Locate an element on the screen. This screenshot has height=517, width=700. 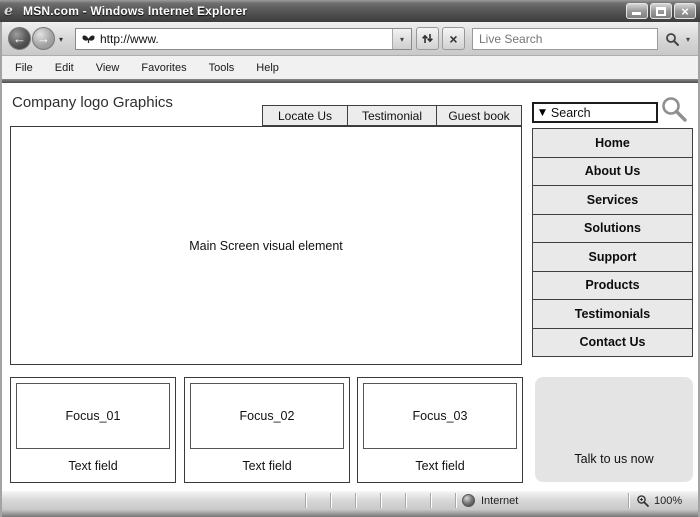
nav-item-about-us: About Us is located at coordinates (612, 171).